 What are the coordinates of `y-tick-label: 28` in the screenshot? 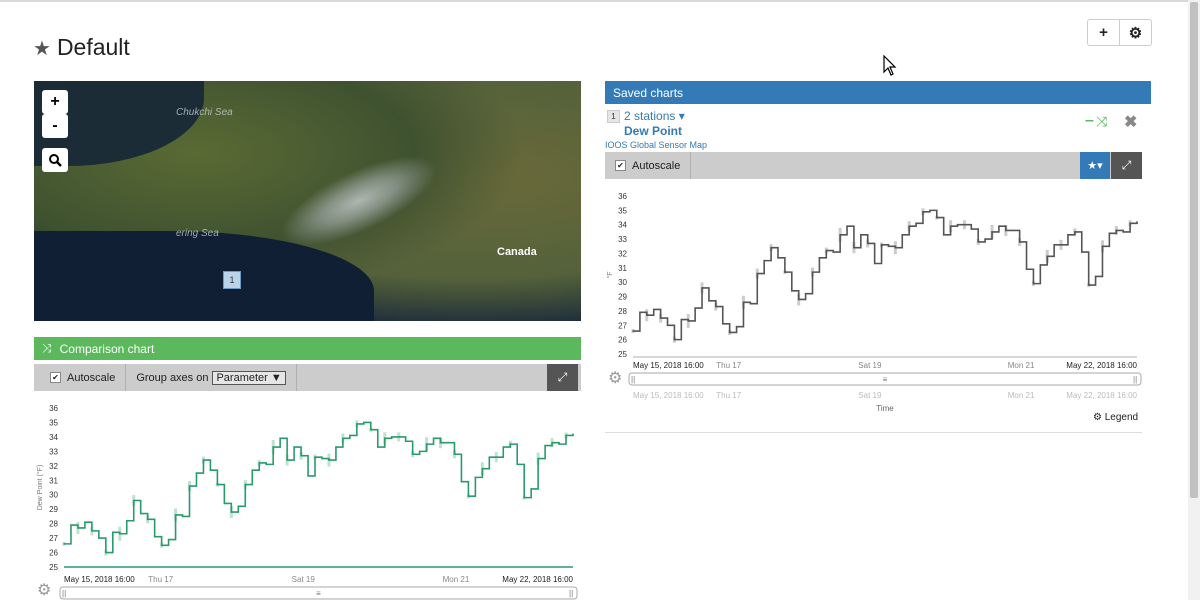 It's located at (622, 311).